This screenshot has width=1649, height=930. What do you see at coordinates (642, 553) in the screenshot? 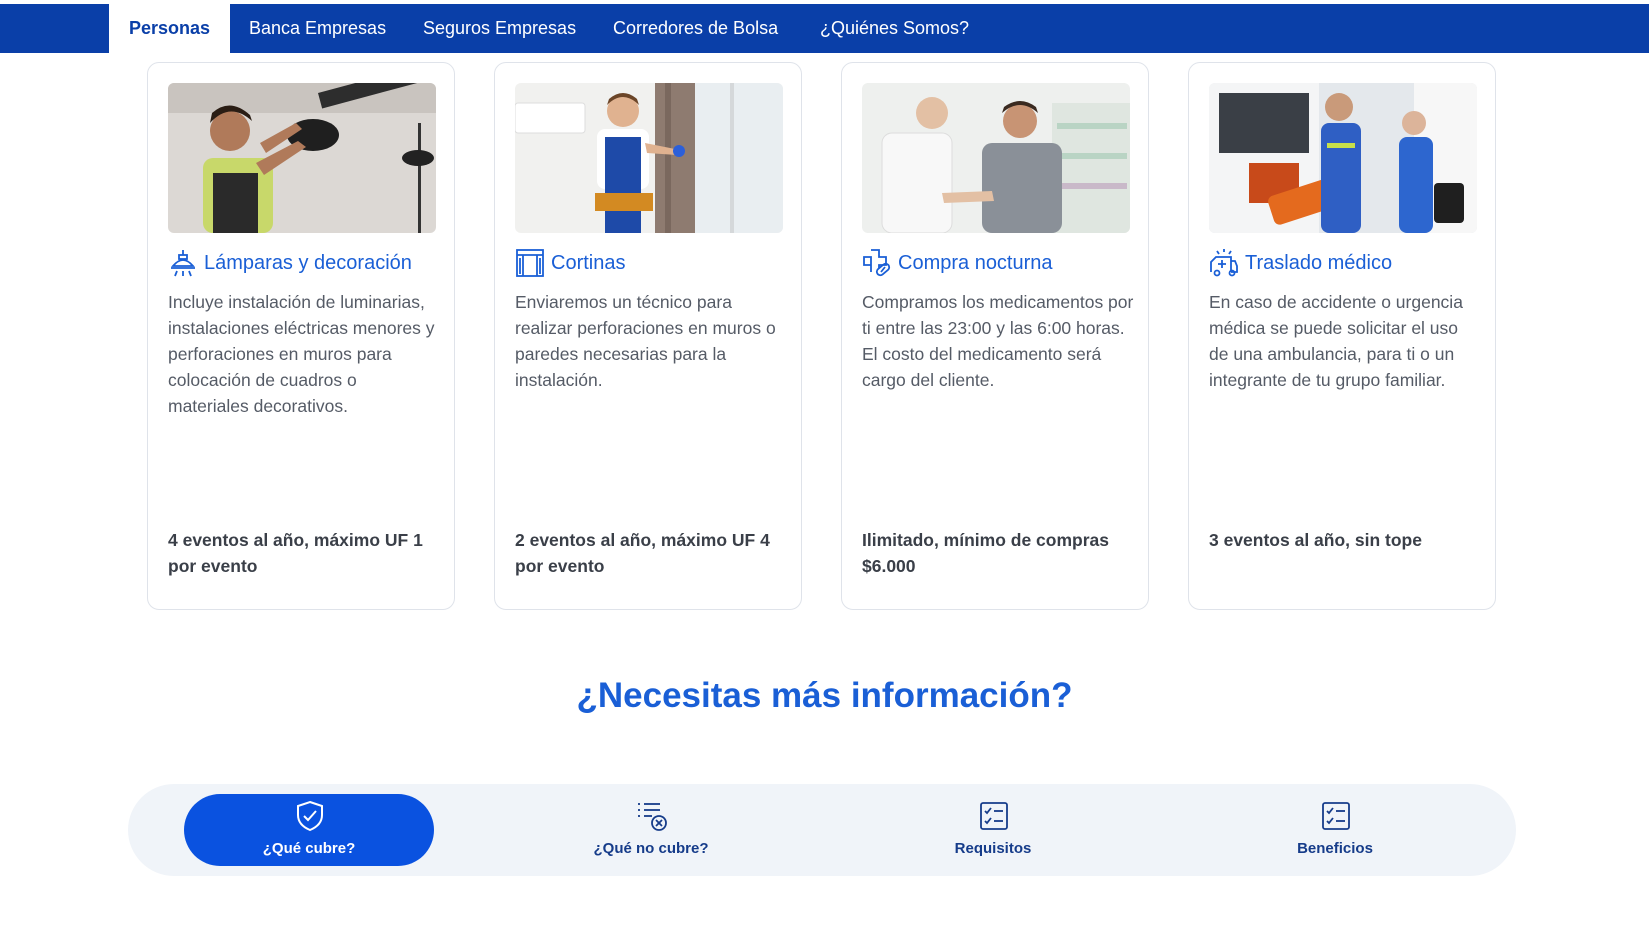
I see `card-limit: 2 eventos al año, máximo UF 4 por evento` at bounding box center [642, 553].